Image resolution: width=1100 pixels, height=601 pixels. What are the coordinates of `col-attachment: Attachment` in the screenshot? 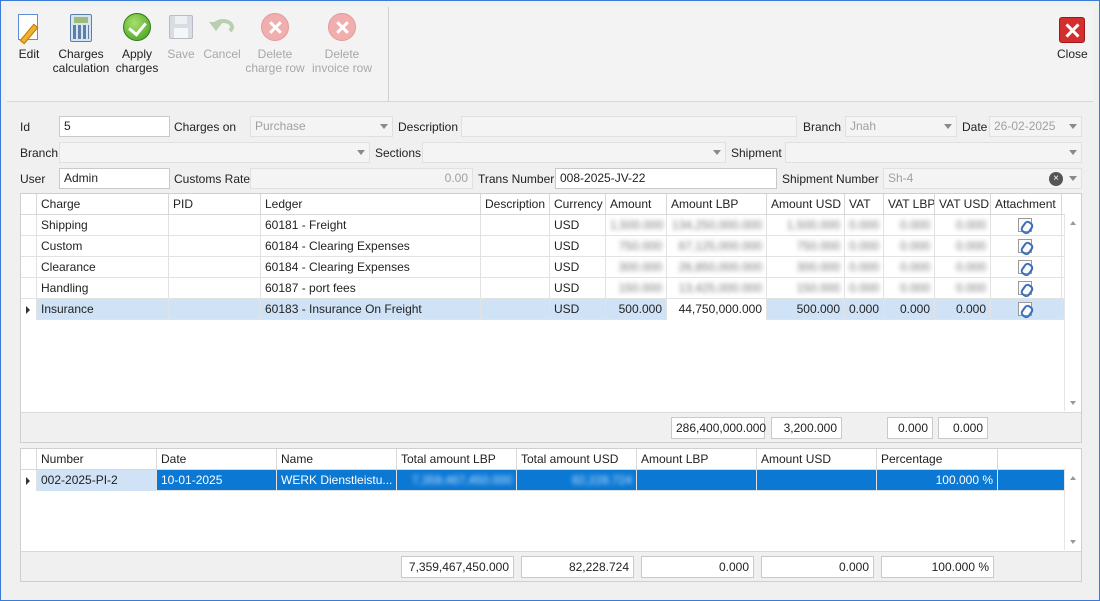 It's located at (1026, 204).